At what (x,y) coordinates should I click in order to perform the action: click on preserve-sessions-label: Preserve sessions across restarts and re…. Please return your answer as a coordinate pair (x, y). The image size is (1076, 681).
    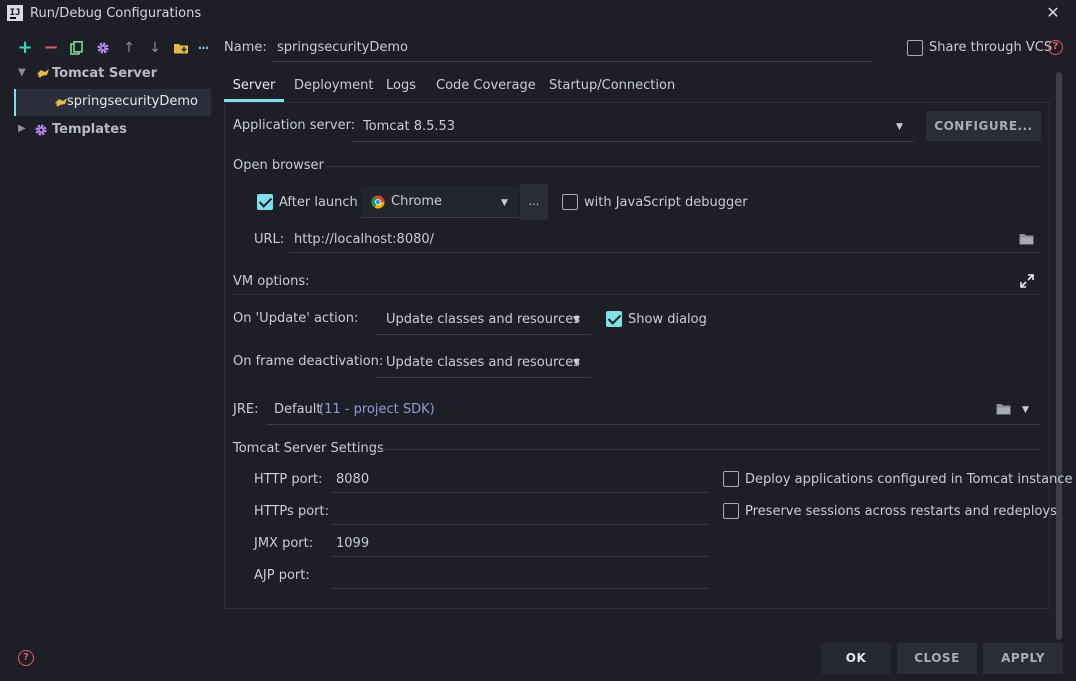
    Looking at the image, I should click on (901, 511).